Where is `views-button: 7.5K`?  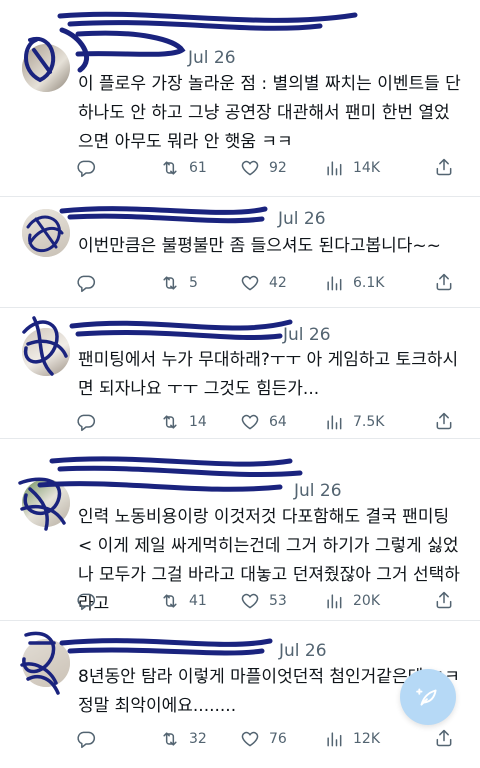 views-button: 7.5K is located at coordinates (354, 422).